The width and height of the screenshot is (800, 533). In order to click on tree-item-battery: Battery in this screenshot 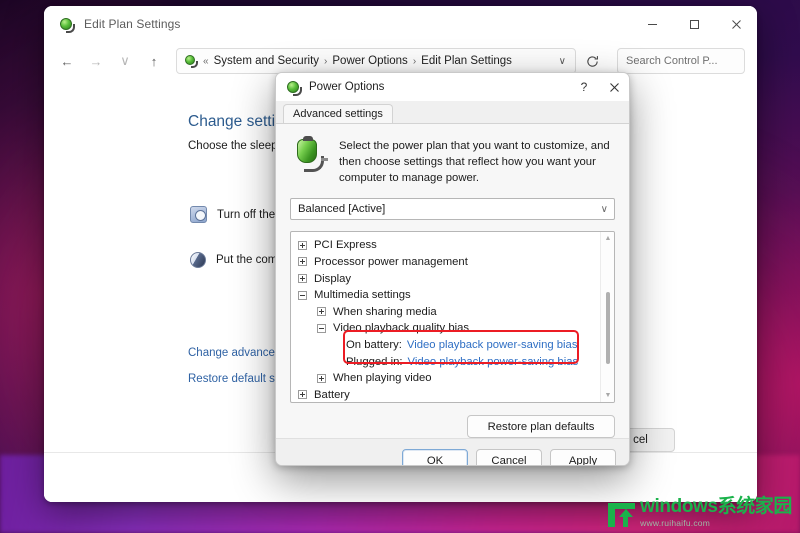, I will do `click(456, 394)`.